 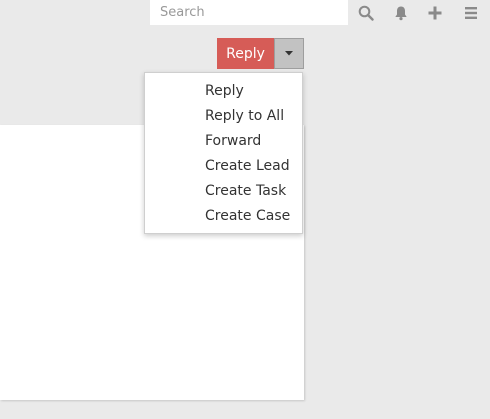 What do you see at coordinates (243, 91) in the screenshot?
I see `menu-item-reply: Reply` at bounding box center [243, 91].